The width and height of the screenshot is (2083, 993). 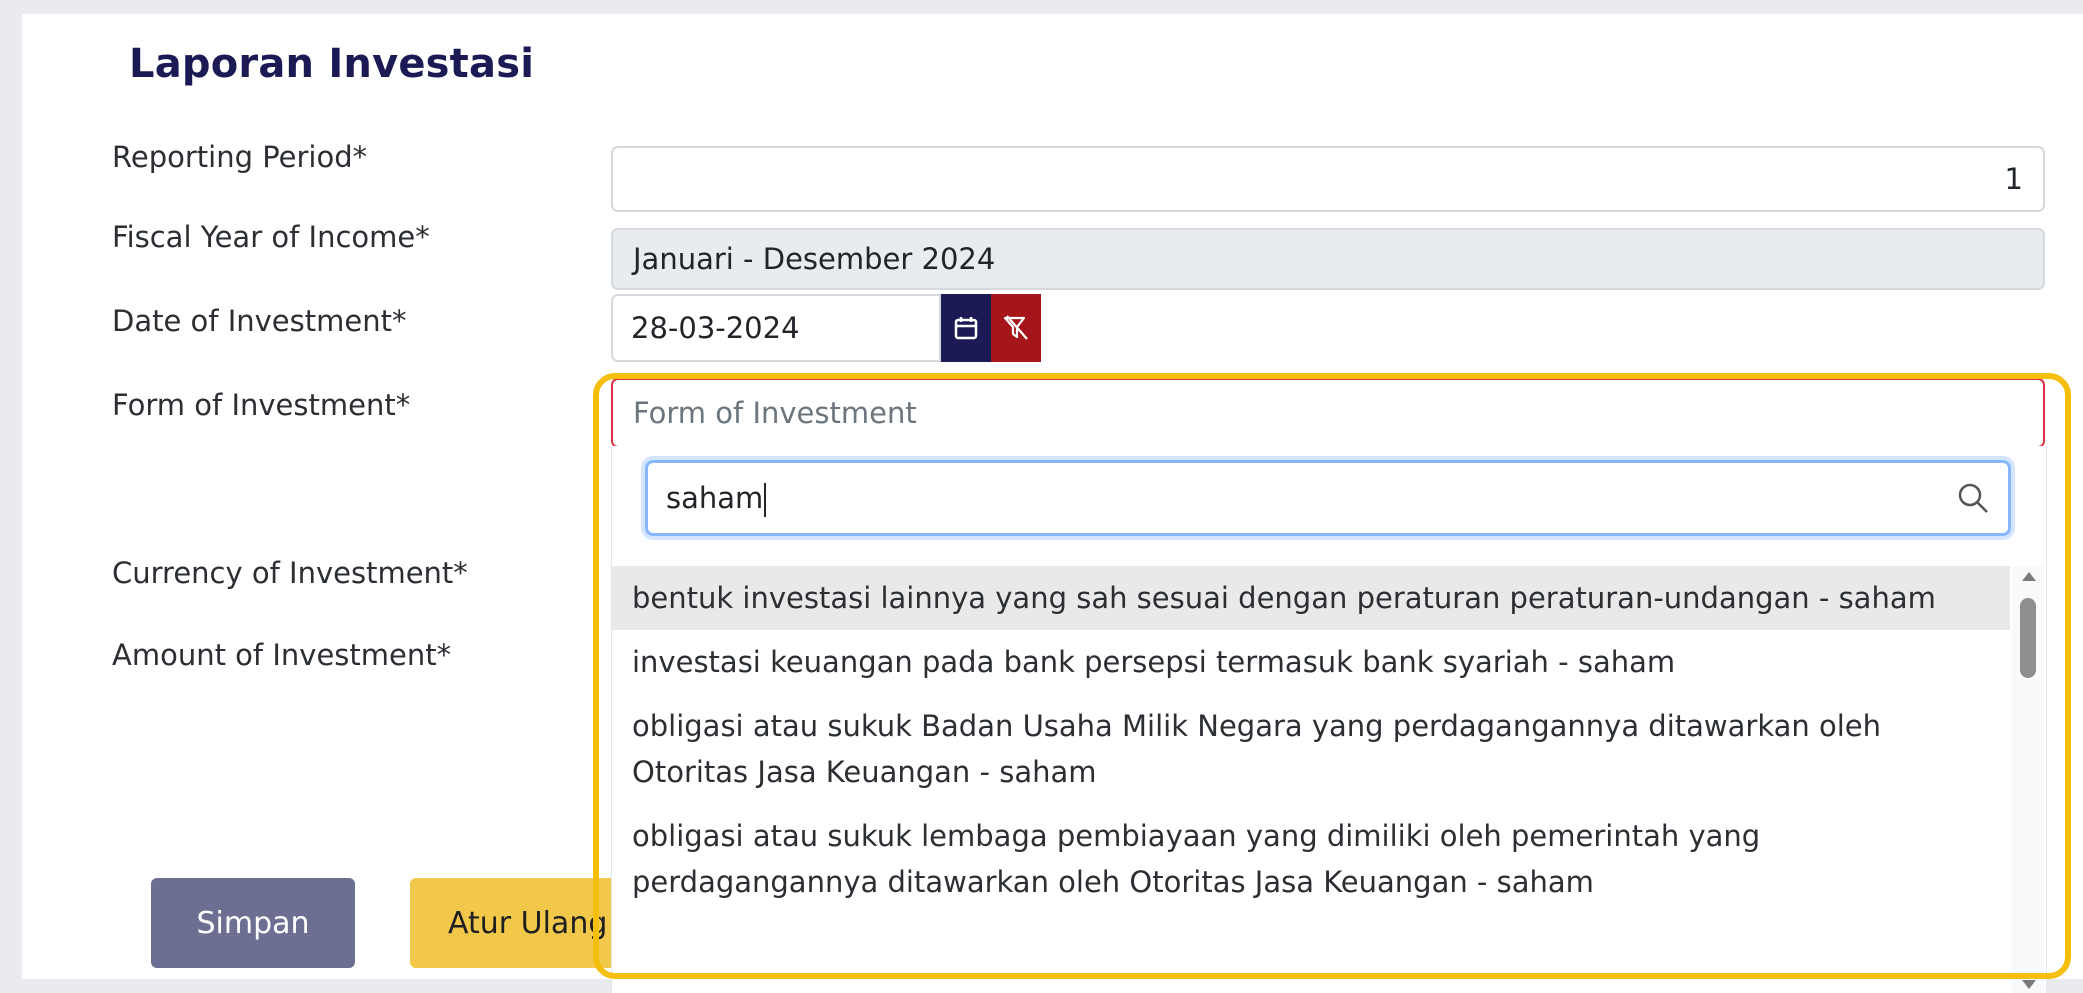 What do you see at coordinates (2029, 984) in the screenshot?
I see `scroll-down-arrow-icon` at bounding box center [2029, 984].